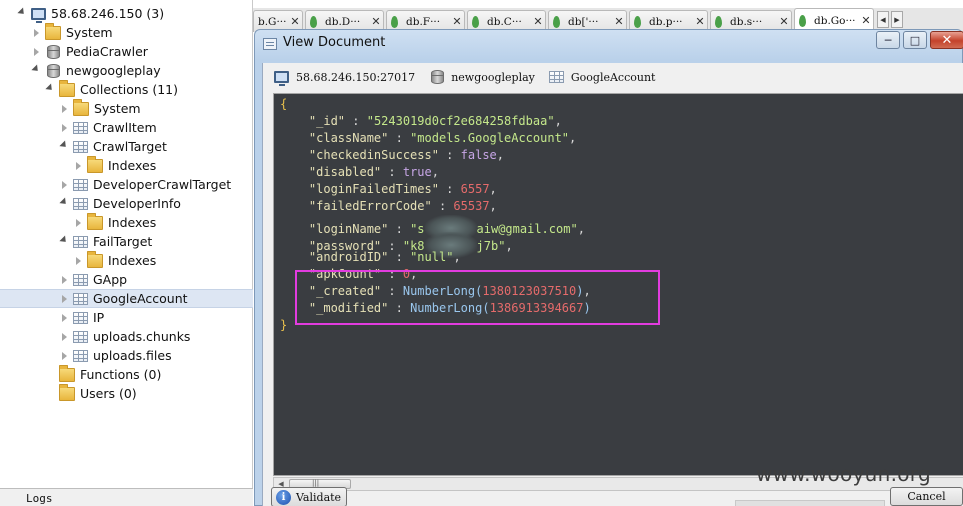 This screenshot has height=506, width=963. I want to click on json-value: "models.GoogleAccount", so click(490, 138).